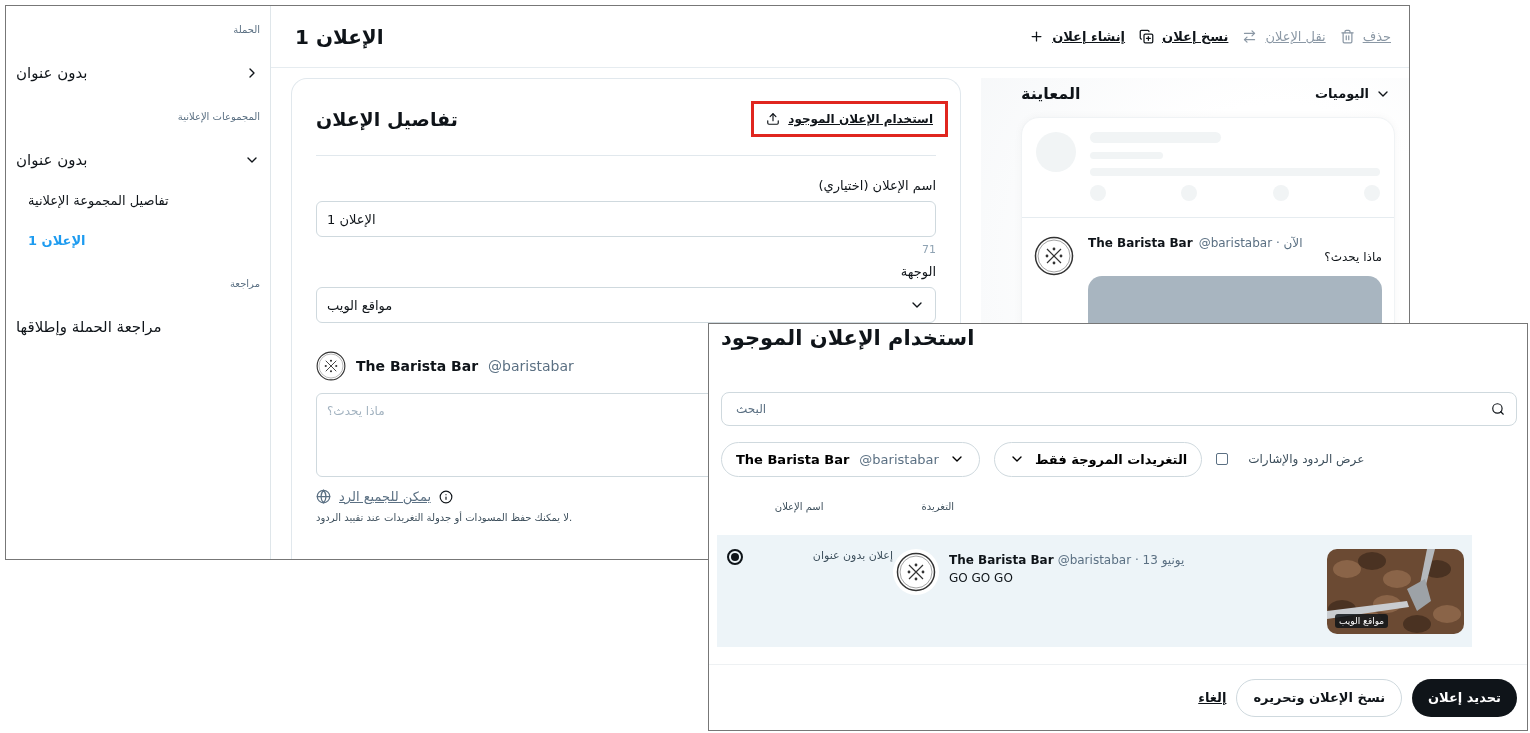 The height and width of the screenshot is (733, 1530). What do you see at coordinates (1306, 459) in the screenshot?
I see `checkbox-label: عرض الردود والإشارات` at bounding box center [1306, 459].